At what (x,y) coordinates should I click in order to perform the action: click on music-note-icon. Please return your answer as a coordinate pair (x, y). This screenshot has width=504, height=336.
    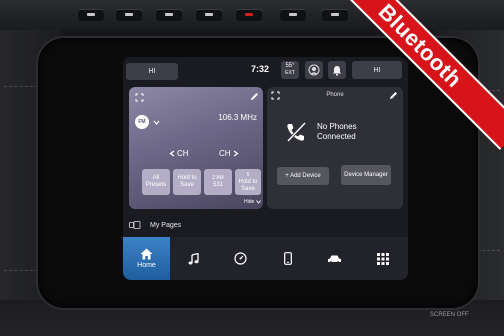
    Looking at the image, I should click on (193, 258).